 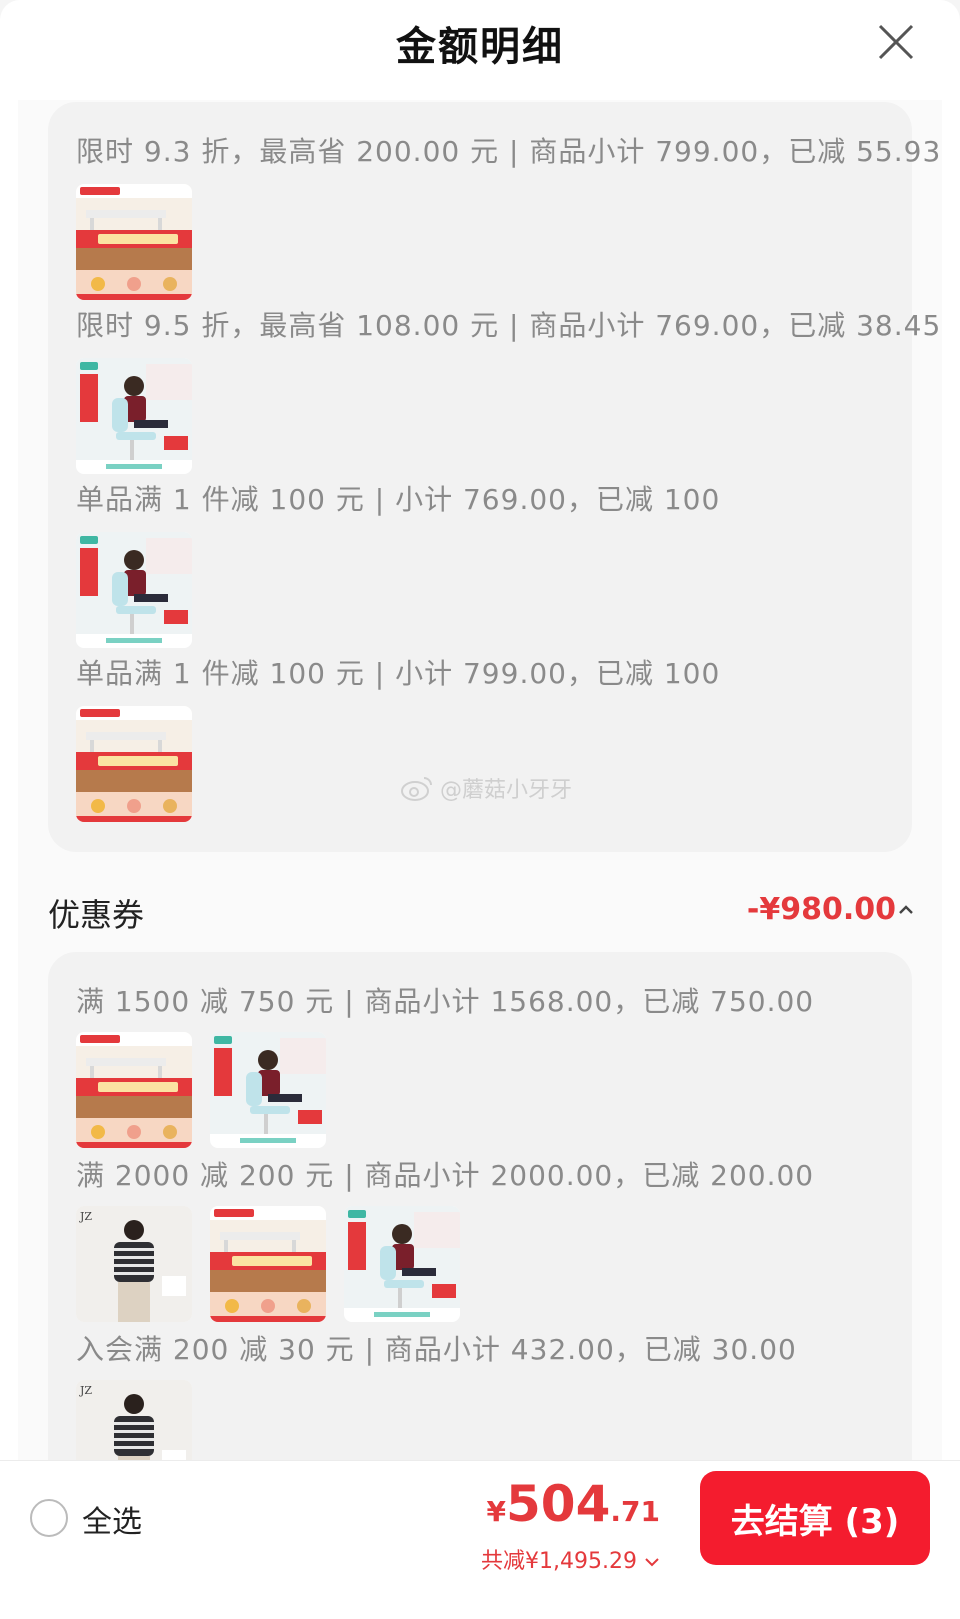 I want to click on total-saved-text: 共减¥1,495.29, so click(x=559, y=1561).